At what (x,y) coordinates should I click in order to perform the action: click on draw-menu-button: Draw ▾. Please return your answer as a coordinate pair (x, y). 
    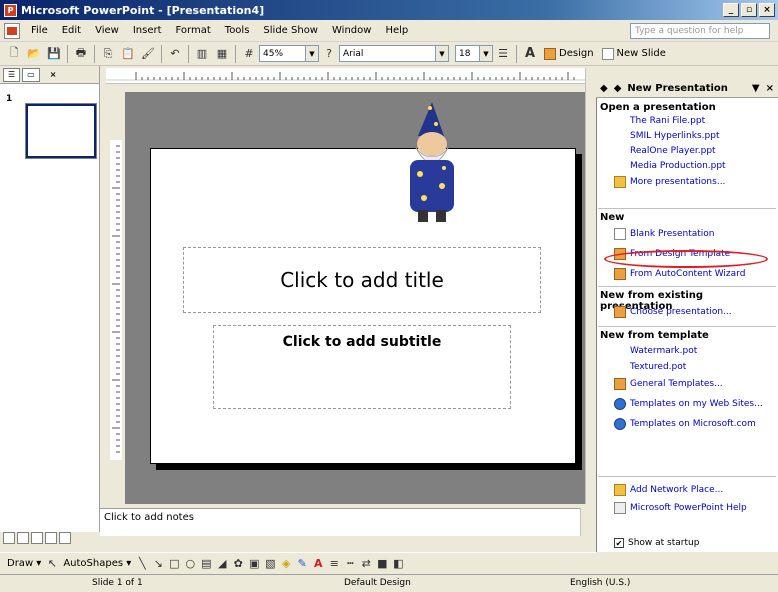
    Looking at the image, I should click on (24, 563).